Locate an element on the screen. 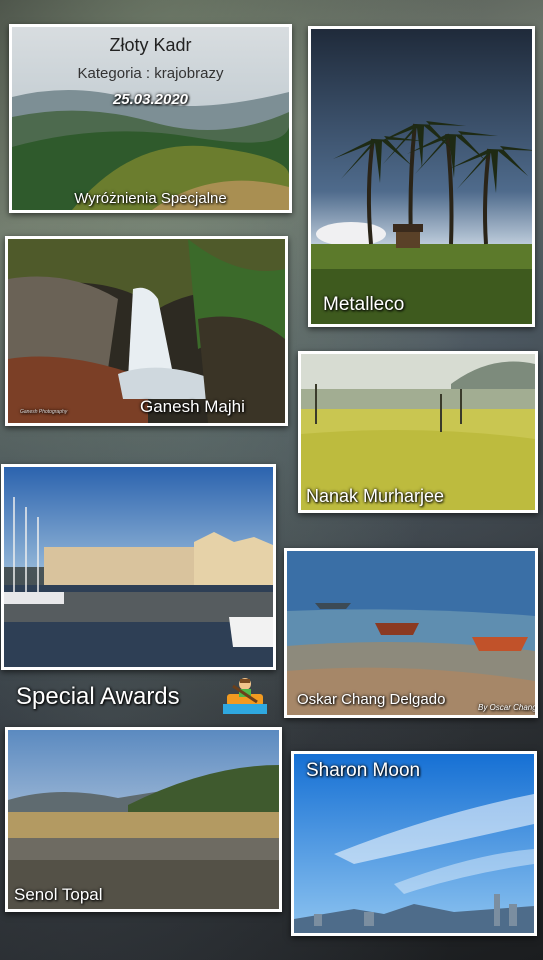 The width and height of the screenshot is (543, 960). contest-category: Kategoria : krajobrazy is located at coordinates (150, 73).